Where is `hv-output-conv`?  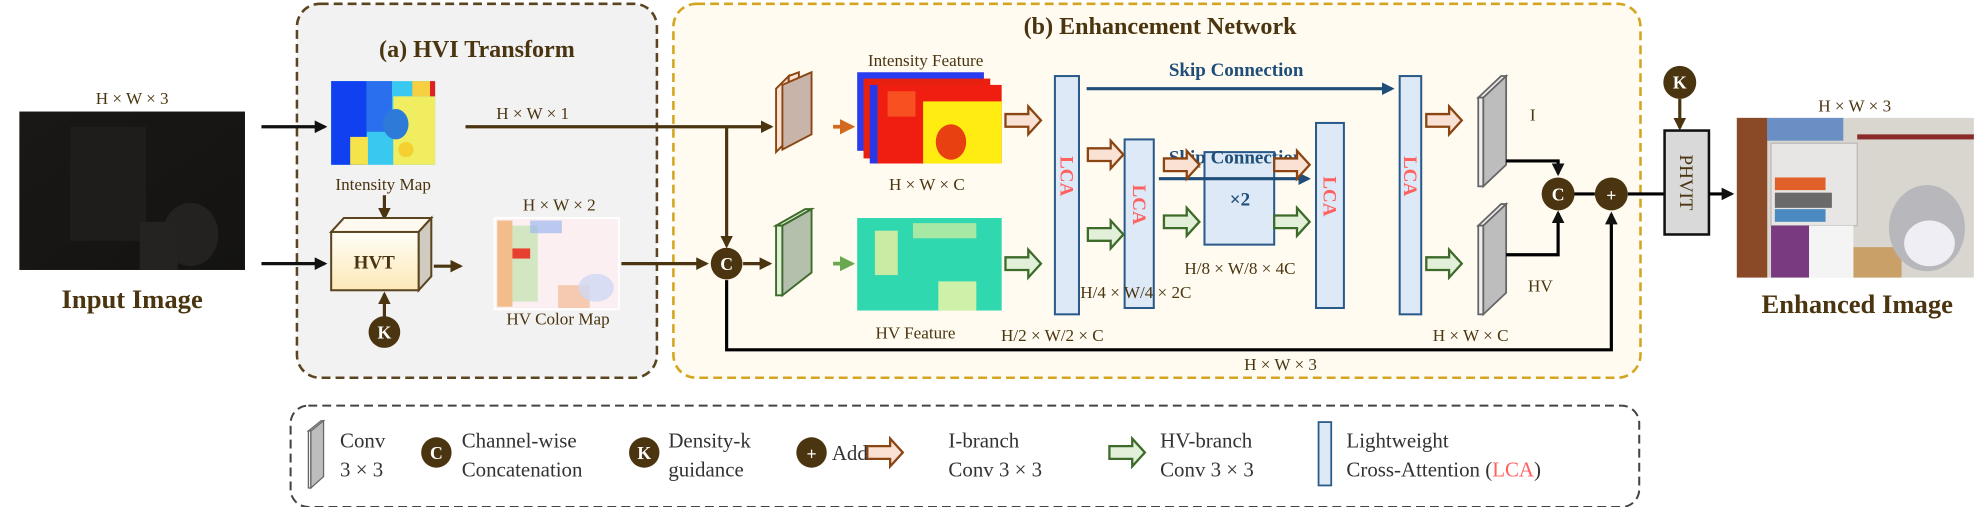
hv-output-conv is located at coordinates (1492, 259).